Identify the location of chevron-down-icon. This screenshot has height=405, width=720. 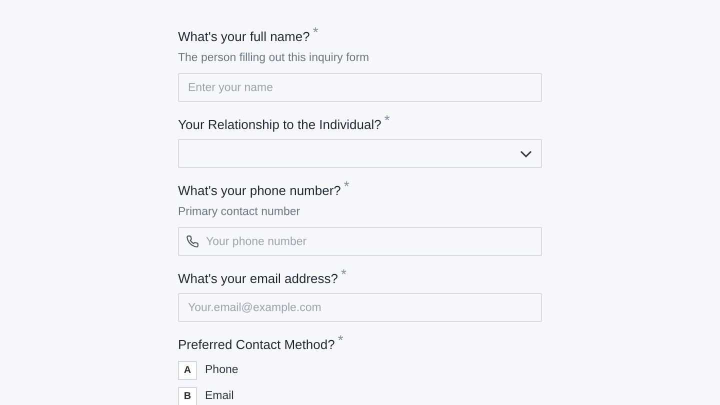
(526, 154).